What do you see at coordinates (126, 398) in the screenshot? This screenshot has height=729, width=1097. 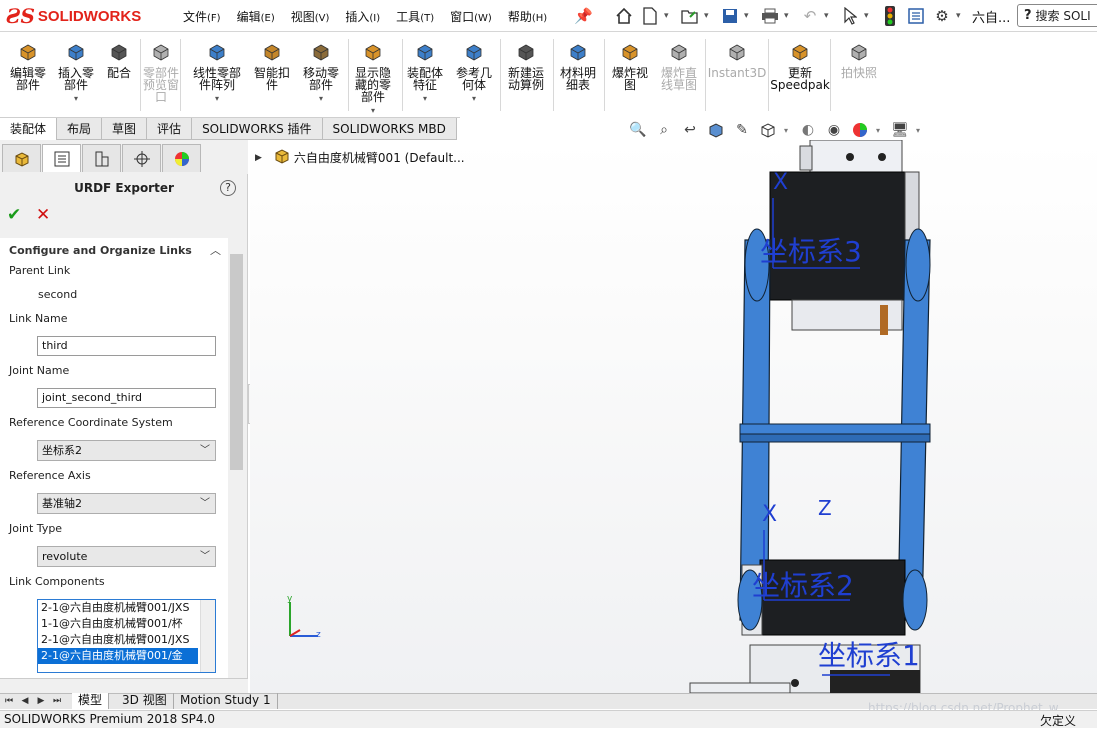 I see `joint-name-input: joint_second_third` at bounding box center [126, 398].